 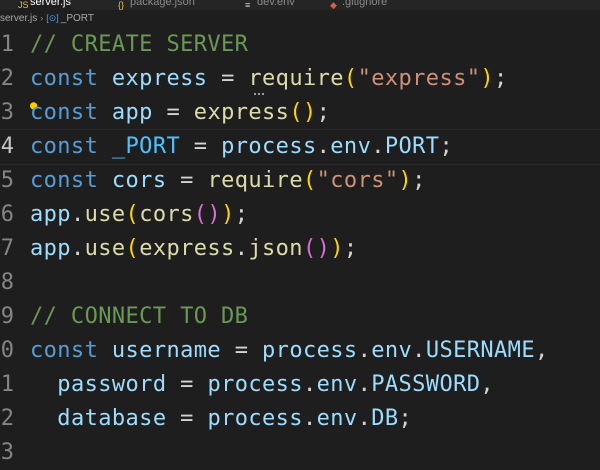 What do you see at coordinates (275, 248) in the screenshot?
I see `function-name: json` at bounding box center [275, 248].